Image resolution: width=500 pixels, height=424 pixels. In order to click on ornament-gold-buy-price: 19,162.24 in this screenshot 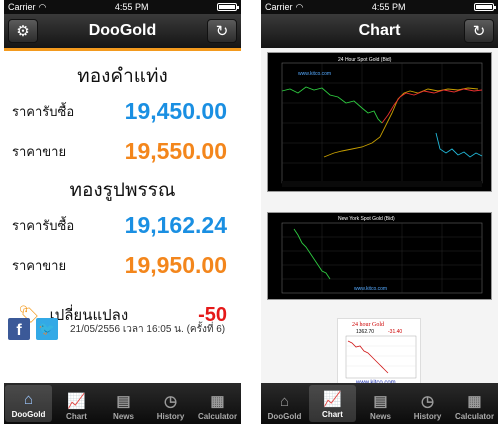, I will do `click(175, 224)`.